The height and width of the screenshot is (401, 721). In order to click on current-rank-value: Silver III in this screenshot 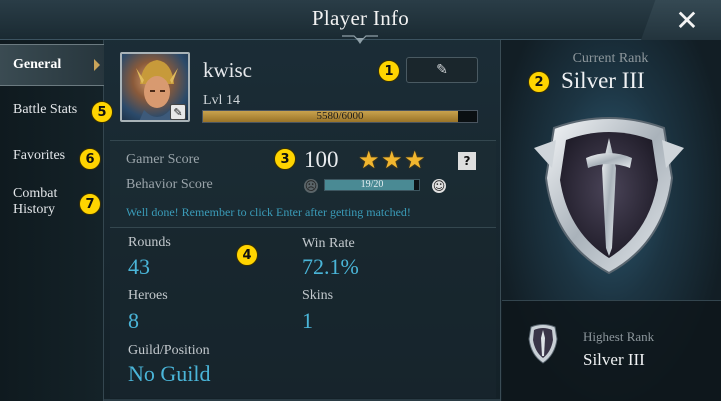, I will do `click(603, 80)`.